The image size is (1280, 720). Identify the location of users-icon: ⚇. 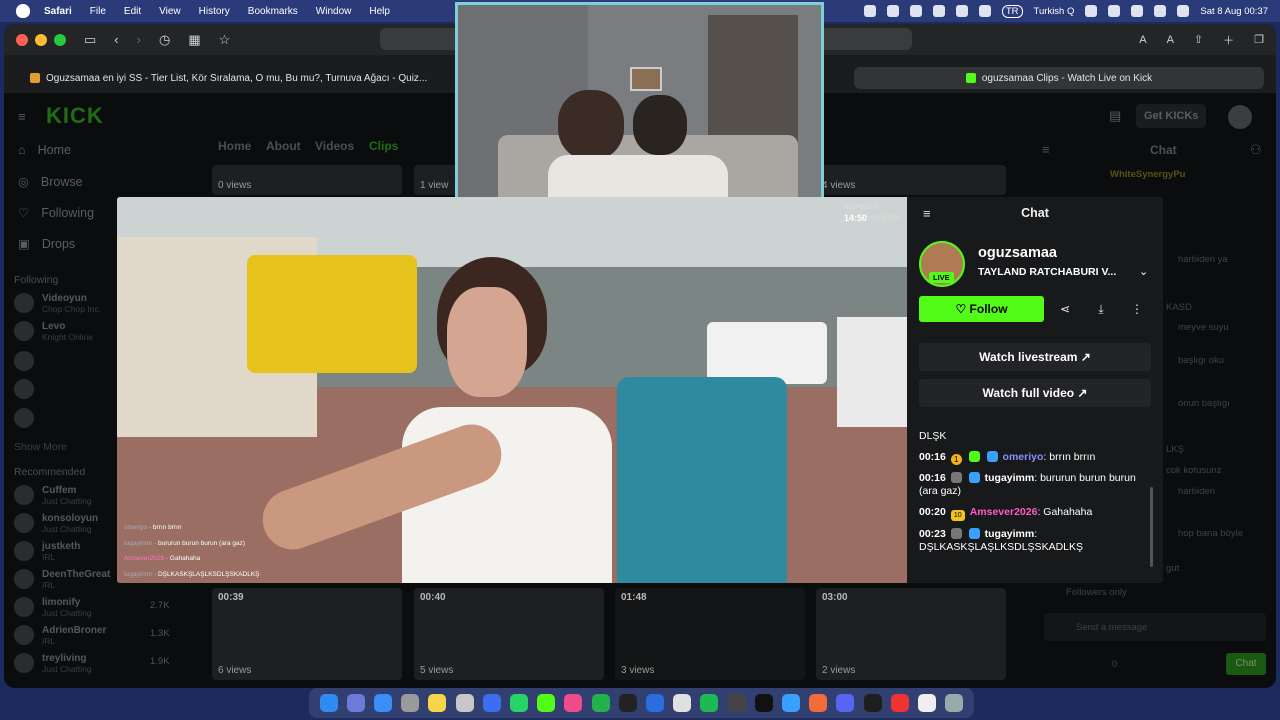
(1256, 150).